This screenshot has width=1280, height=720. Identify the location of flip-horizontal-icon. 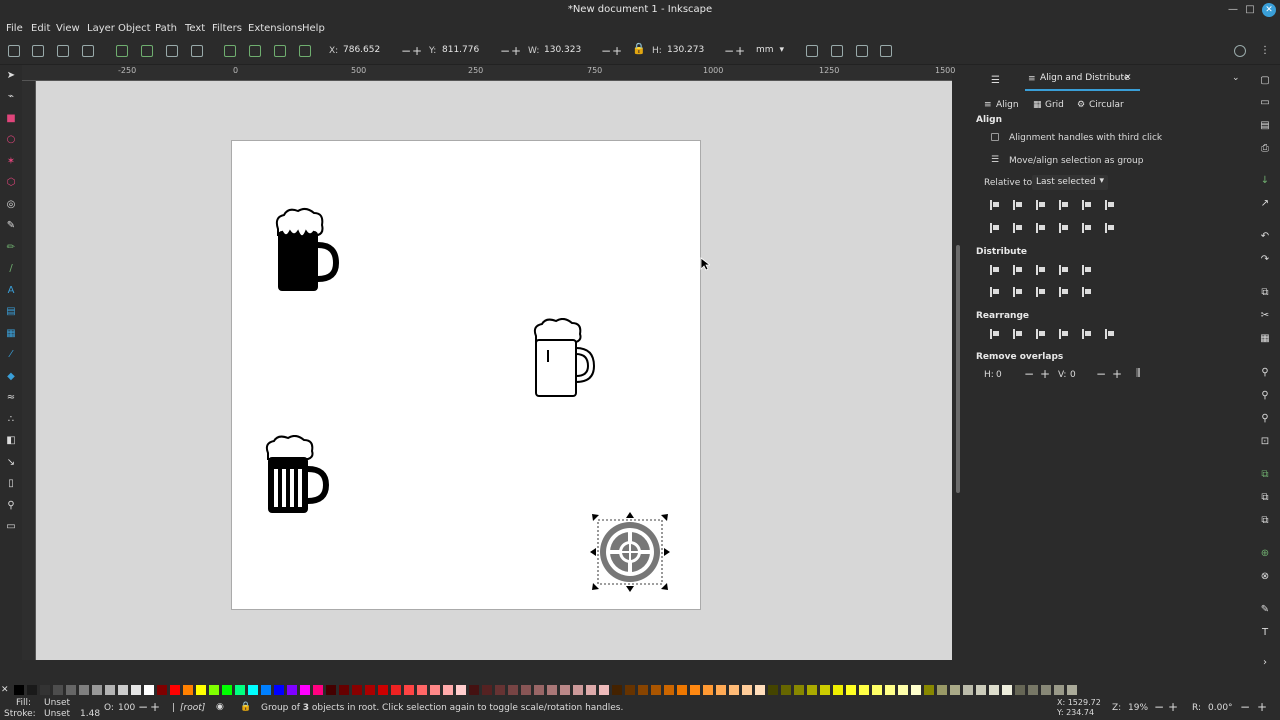
(172, 51).